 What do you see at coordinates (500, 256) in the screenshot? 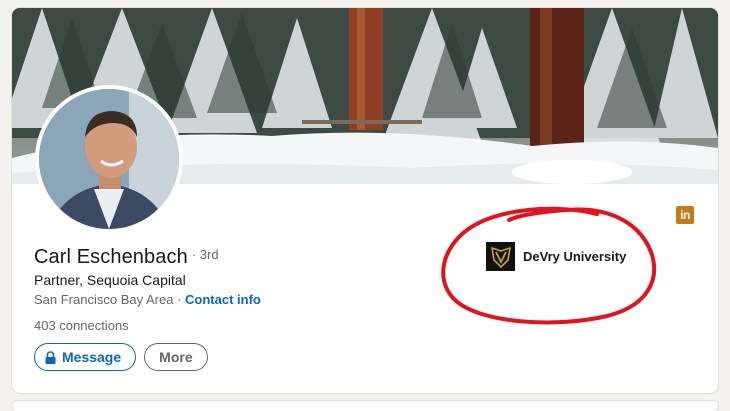
I see `devry-shield-icon` at bounding box center [500, 256].